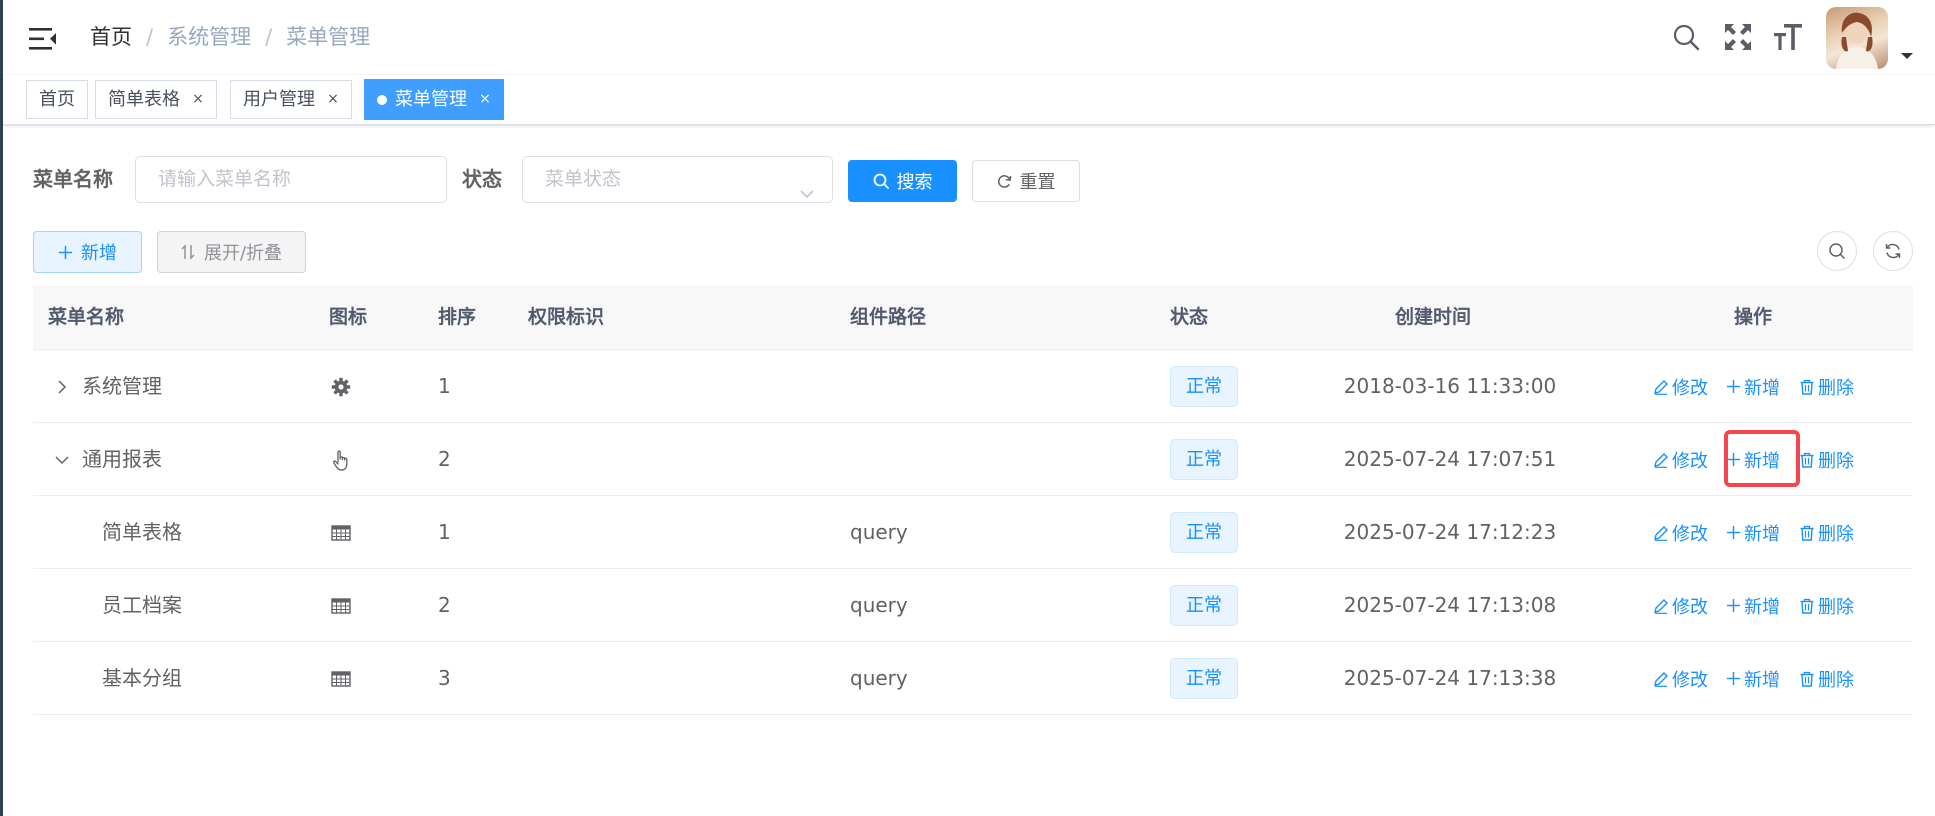 This screenshot has width=1935, height=816. I want to click on menu-name-input: 请输入菜单名称, so click(291, 179).